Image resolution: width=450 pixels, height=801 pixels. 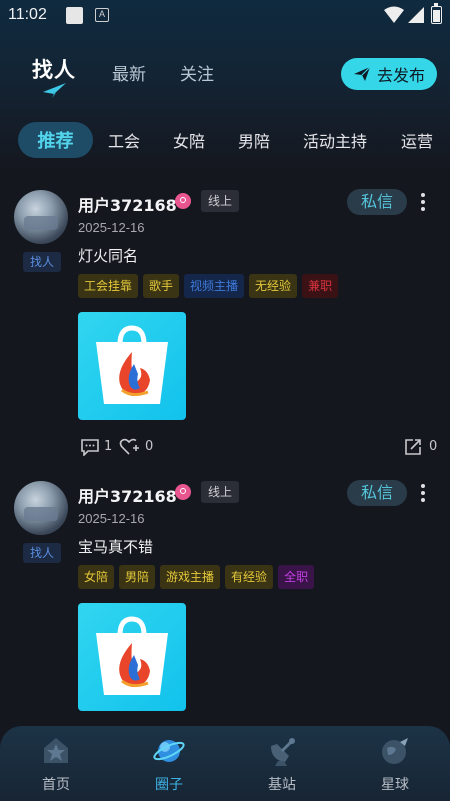 I want to click on like-count: 0, so click(x=149, y=446).